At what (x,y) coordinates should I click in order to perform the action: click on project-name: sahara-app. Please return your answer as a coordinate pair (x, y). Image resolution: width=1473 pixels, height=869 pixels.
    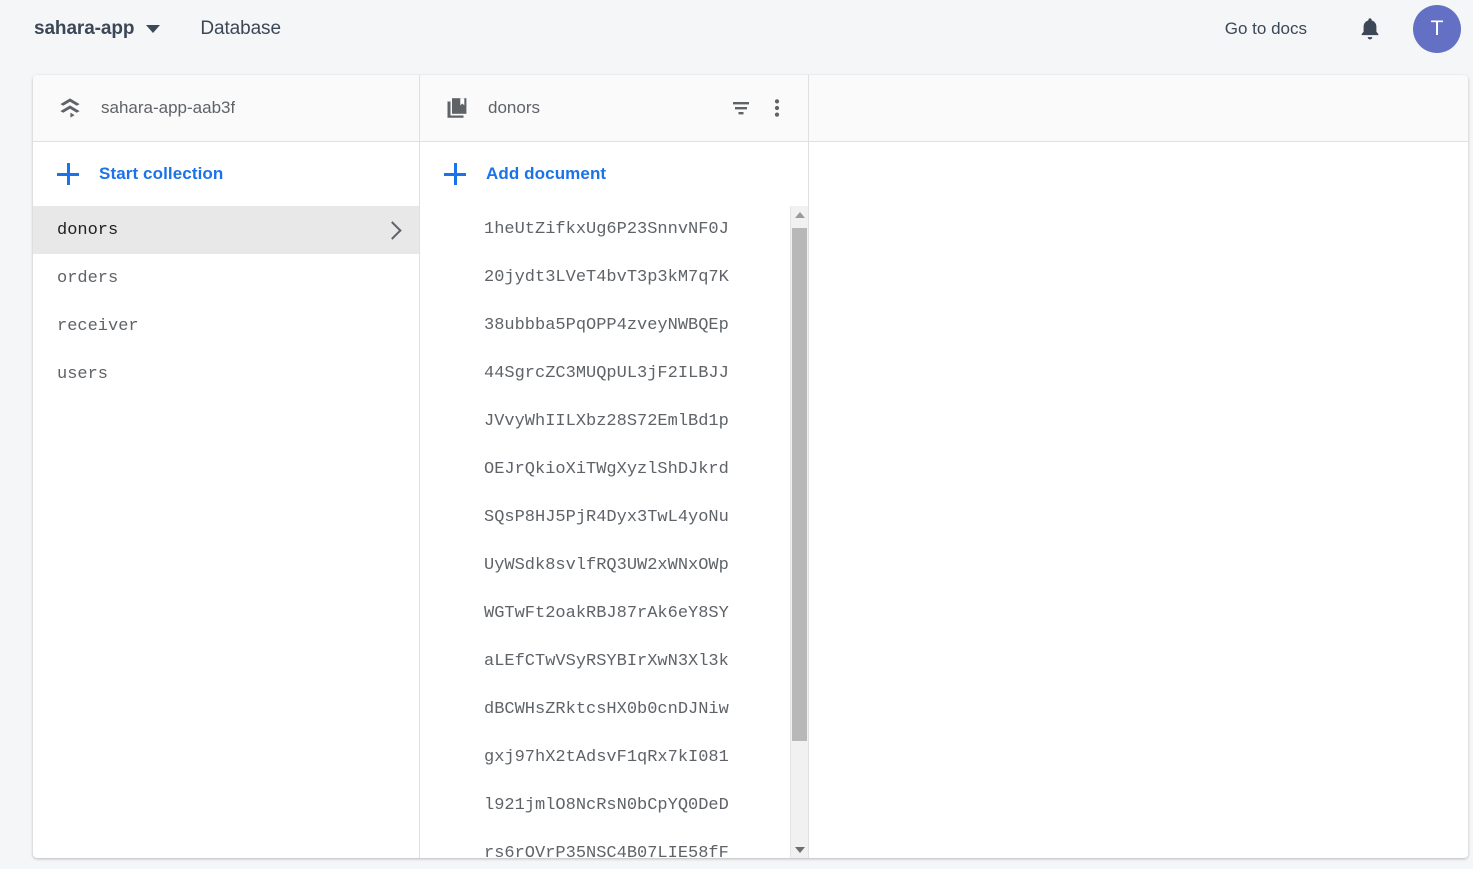
    Looking at the image, I should click on (84, 28).